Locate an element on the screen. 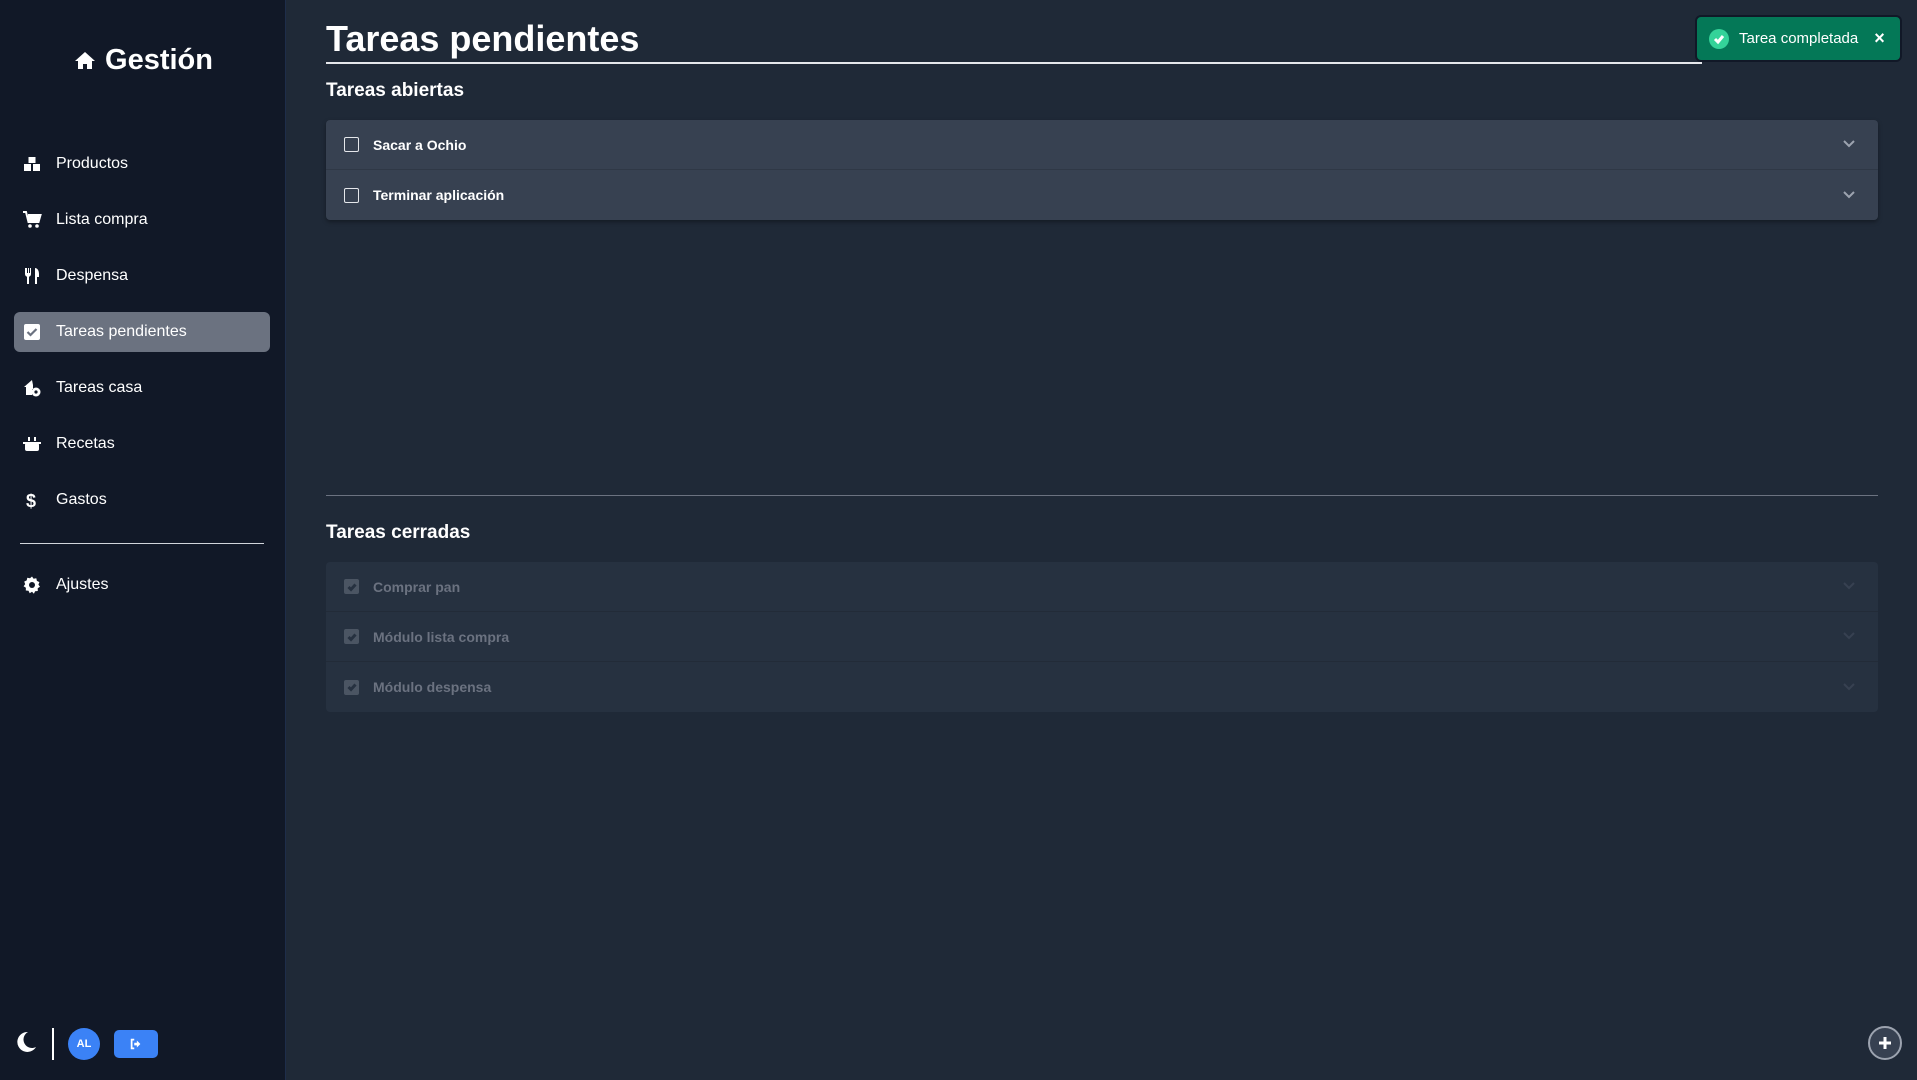 The height and width of the screenshot is (1080, 1917). toast-close-button: × is located at coordinates (1879, 38).